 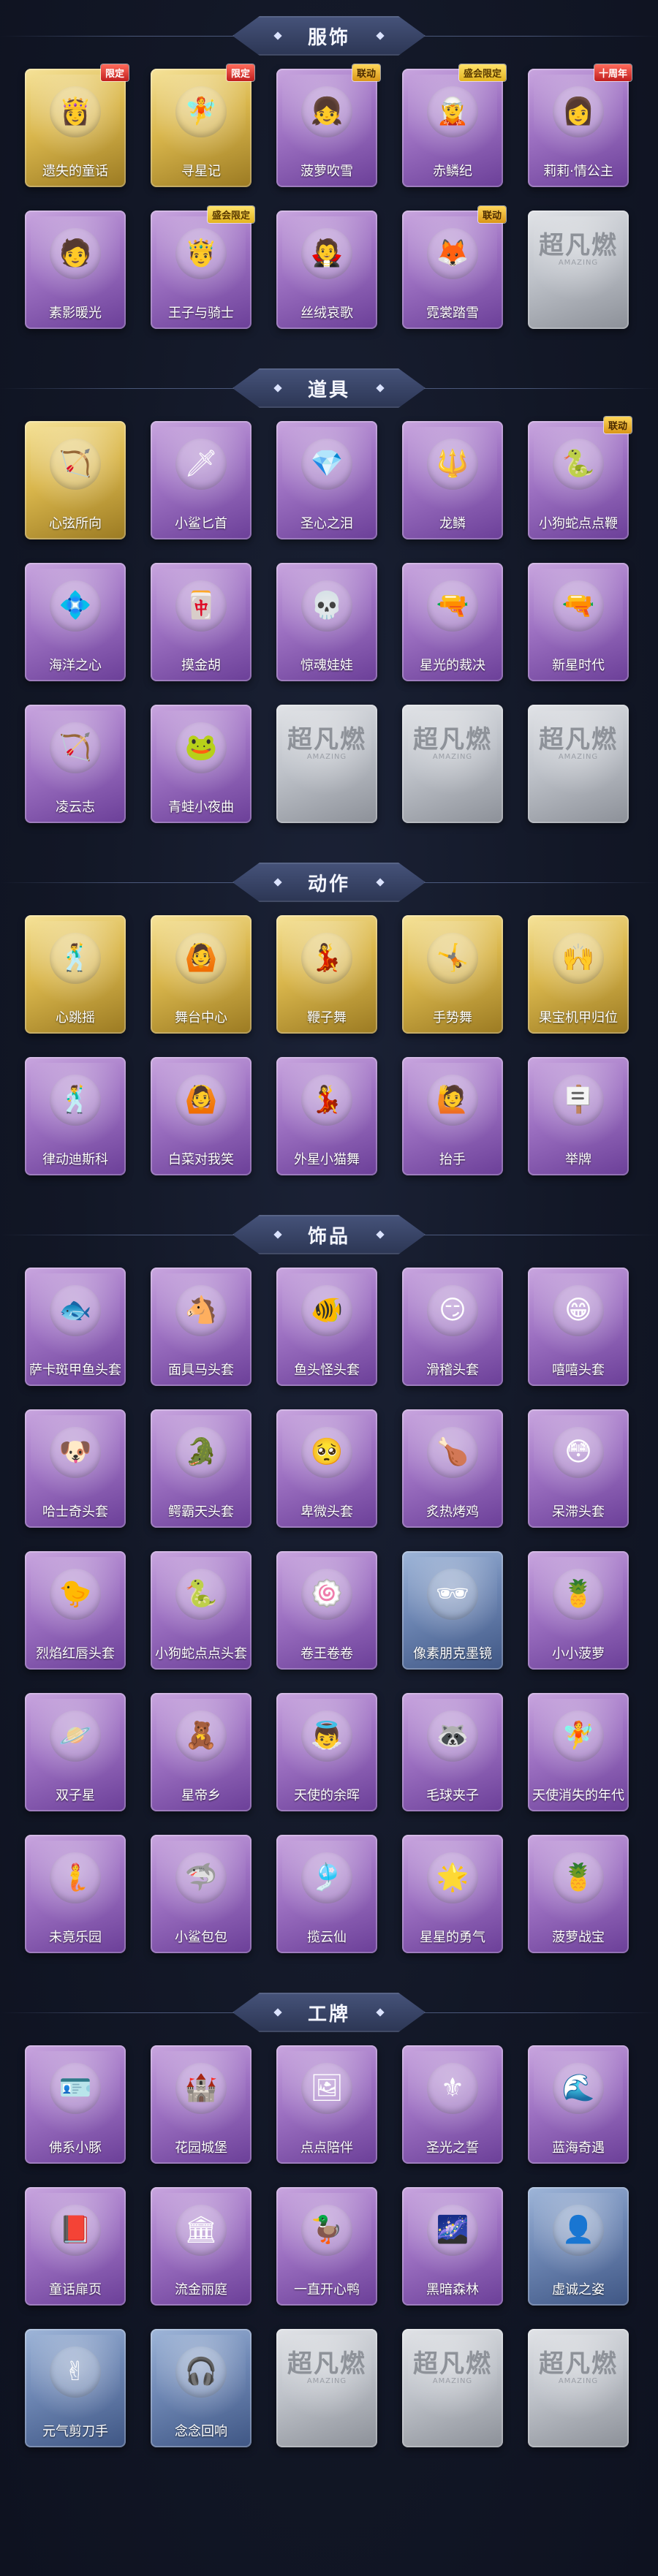 I want to click on item-card: 🕶 像素朋克墨镜, so click(x=452, y=1610).